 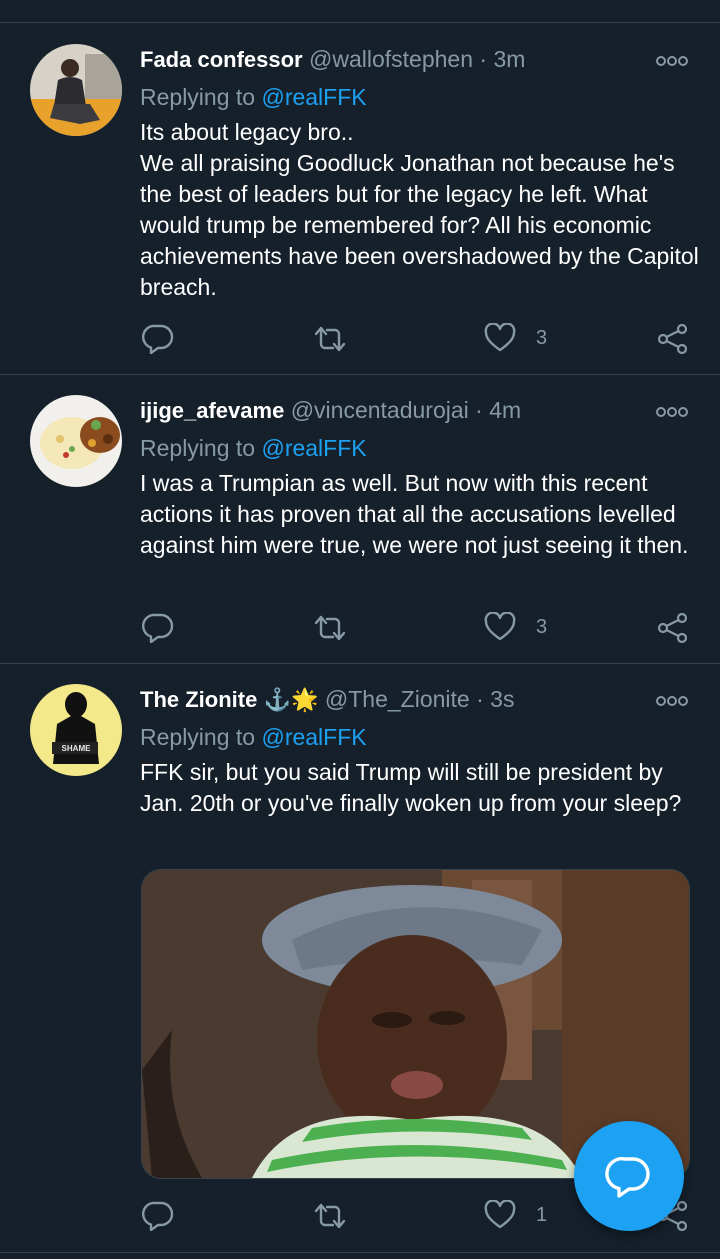 What do you see at coordinates (397, 699) in the screenshot?
I see `author-handle: @The_Zionite` at bounding box center [397, 699].